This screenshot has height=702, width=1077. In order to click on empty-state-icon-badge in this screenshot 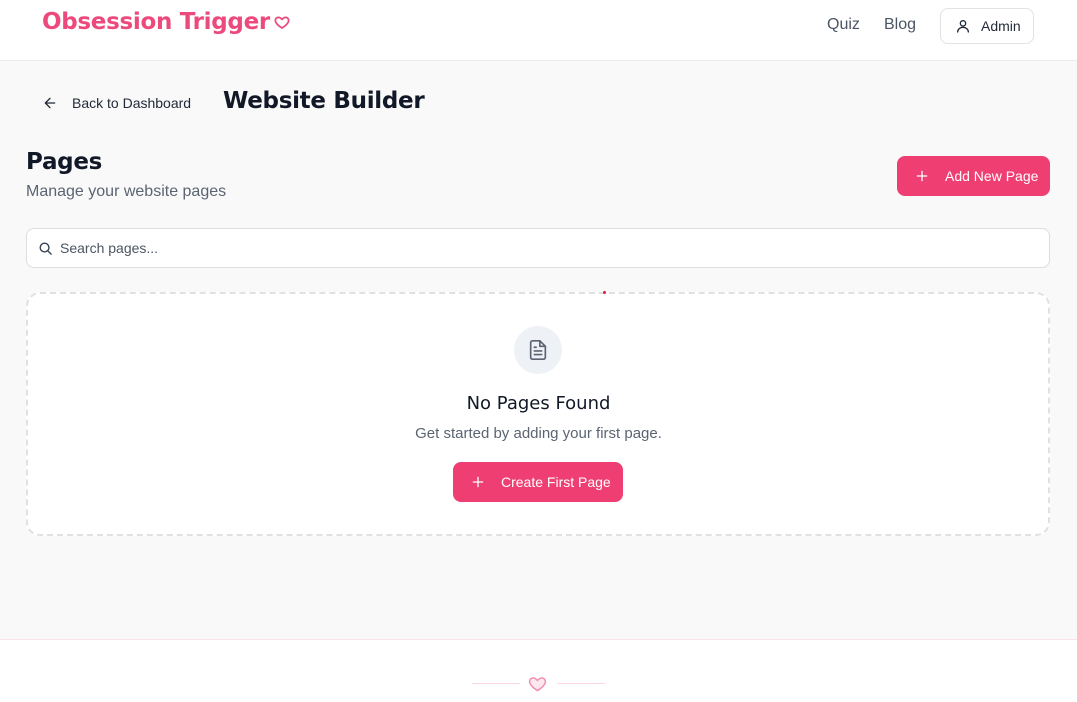, I will do `click(538, 350)`.